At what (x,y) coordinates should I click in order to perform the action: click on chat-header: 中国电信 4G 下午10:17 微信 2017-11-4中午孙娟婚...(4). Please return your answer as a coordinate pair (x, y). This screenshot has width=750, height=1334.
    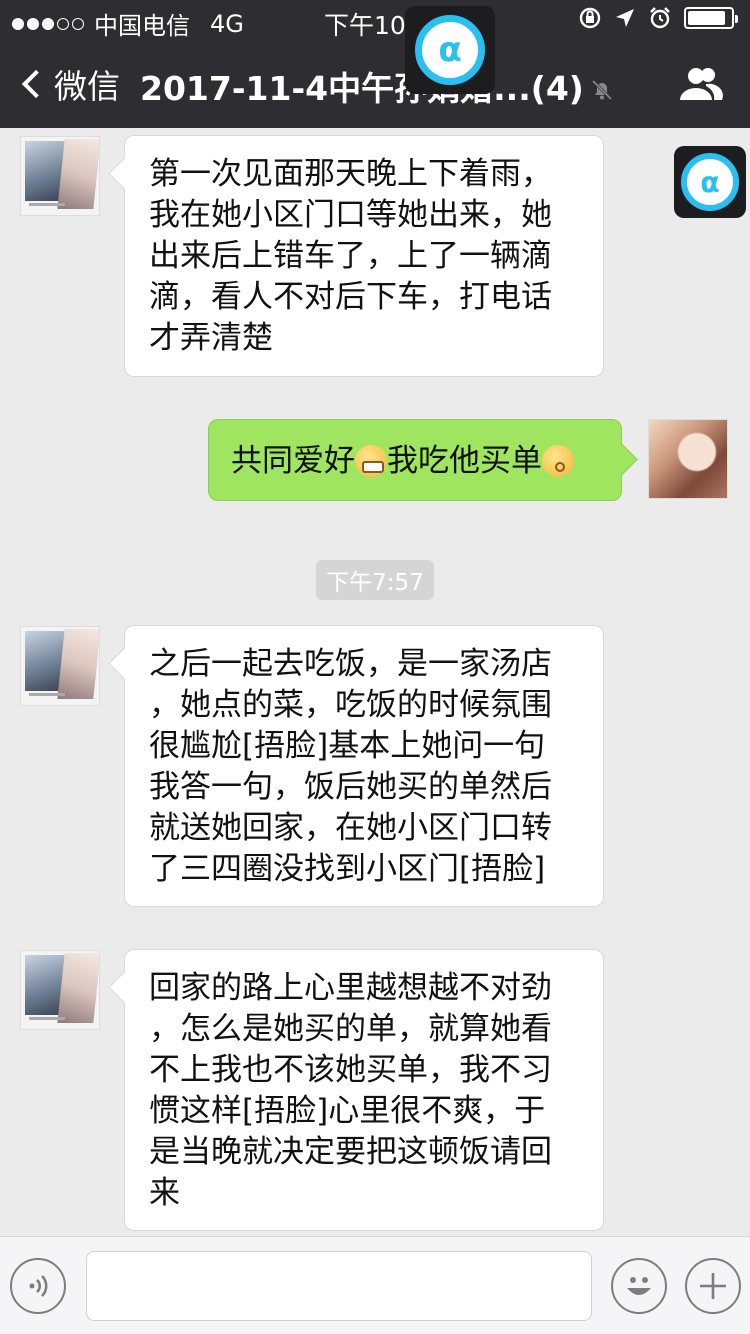
    Looking at the image, I should click on (375, 64).